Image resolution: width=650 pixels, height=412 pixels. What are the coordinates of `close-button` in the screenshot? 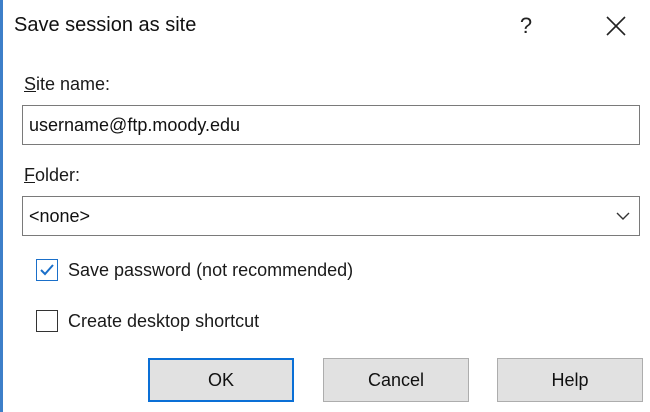 It's located at (616, 26).